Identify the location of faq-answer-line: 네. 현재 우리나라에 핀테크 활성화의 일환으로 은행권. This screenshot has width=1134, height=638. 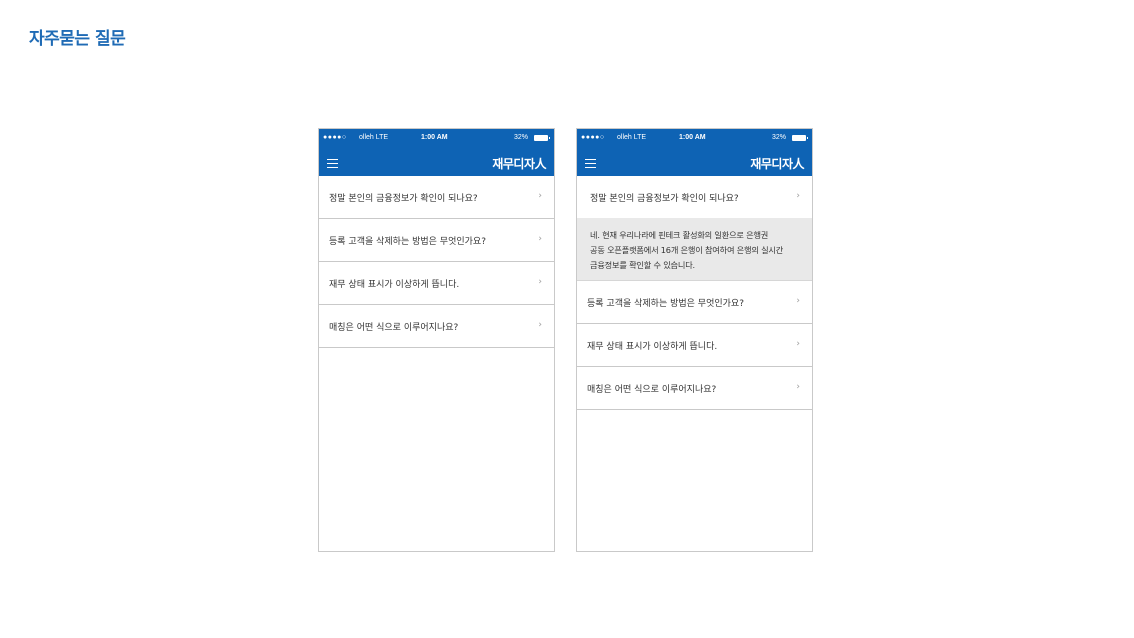
(679, 235).